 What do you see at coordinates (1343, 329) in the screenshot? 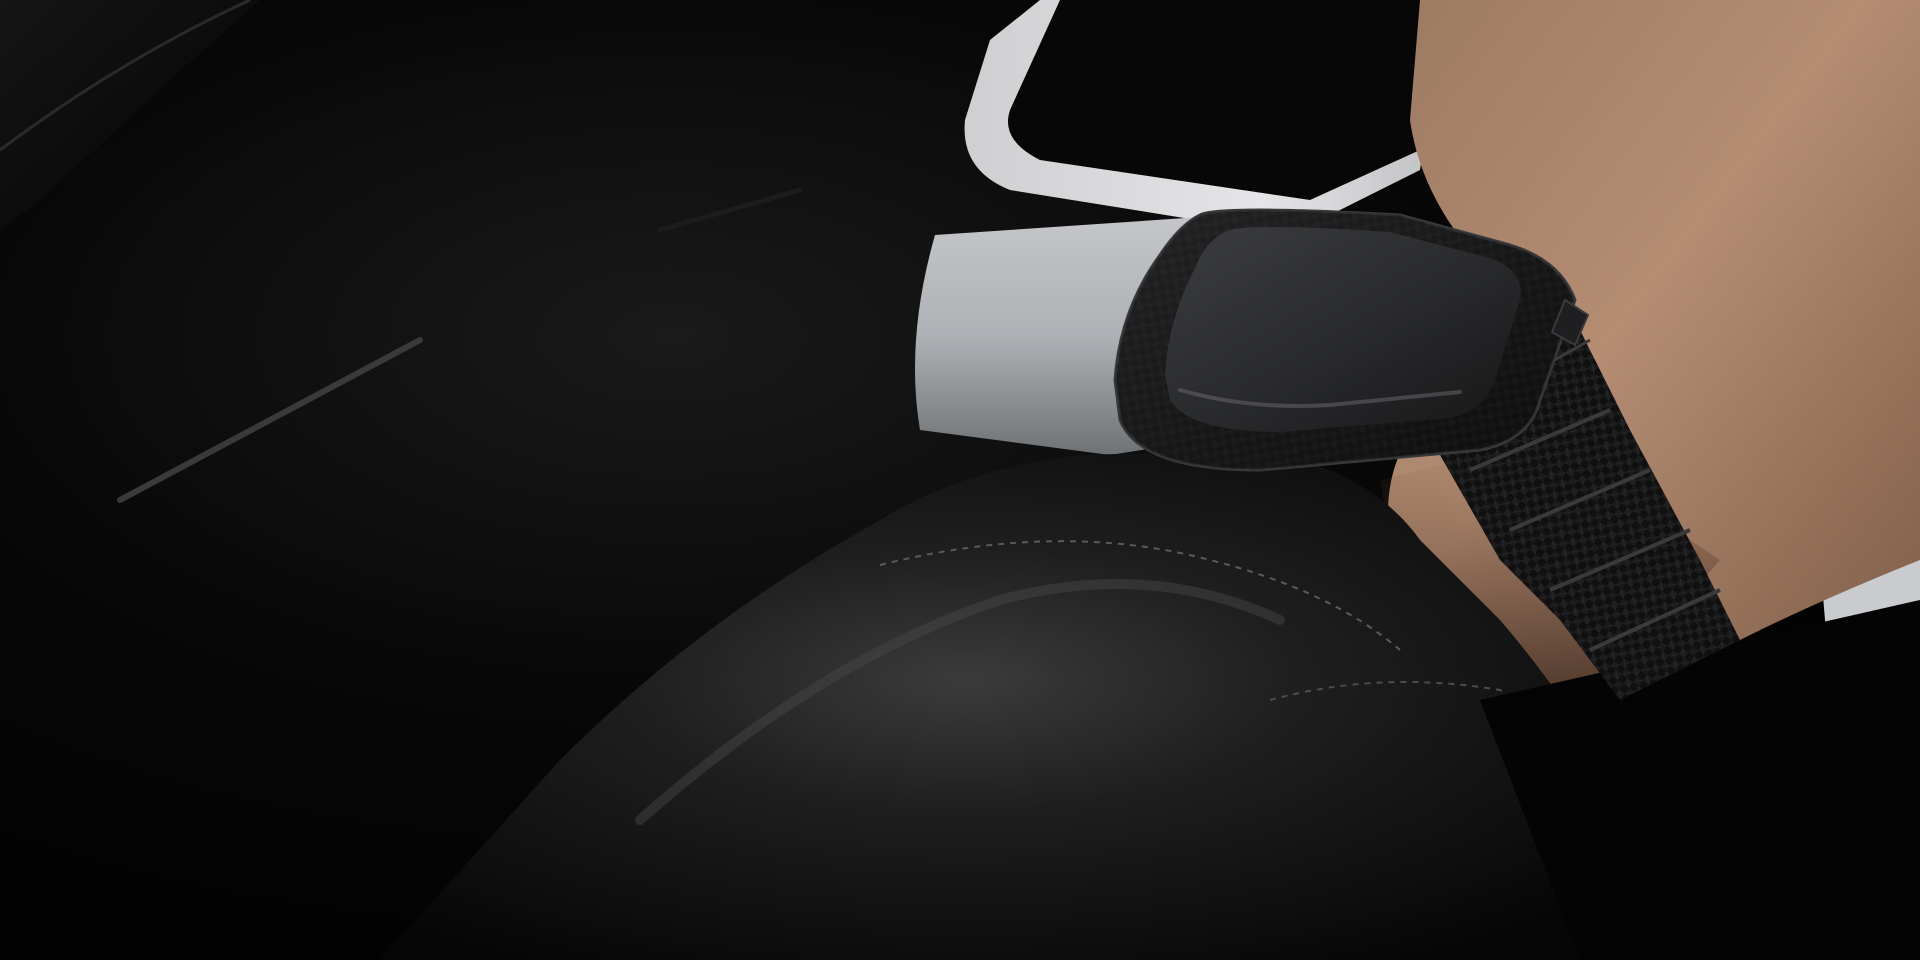
I see `watch-screen` at bounding box center [1343, 329].